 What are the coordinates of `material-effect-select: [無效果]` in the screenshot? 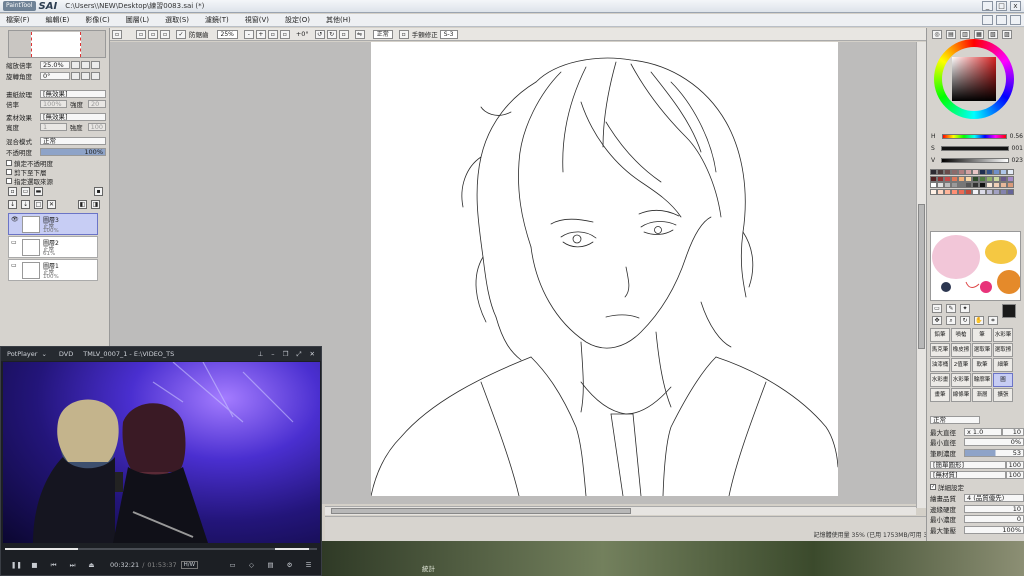 It's located at (73, 116).